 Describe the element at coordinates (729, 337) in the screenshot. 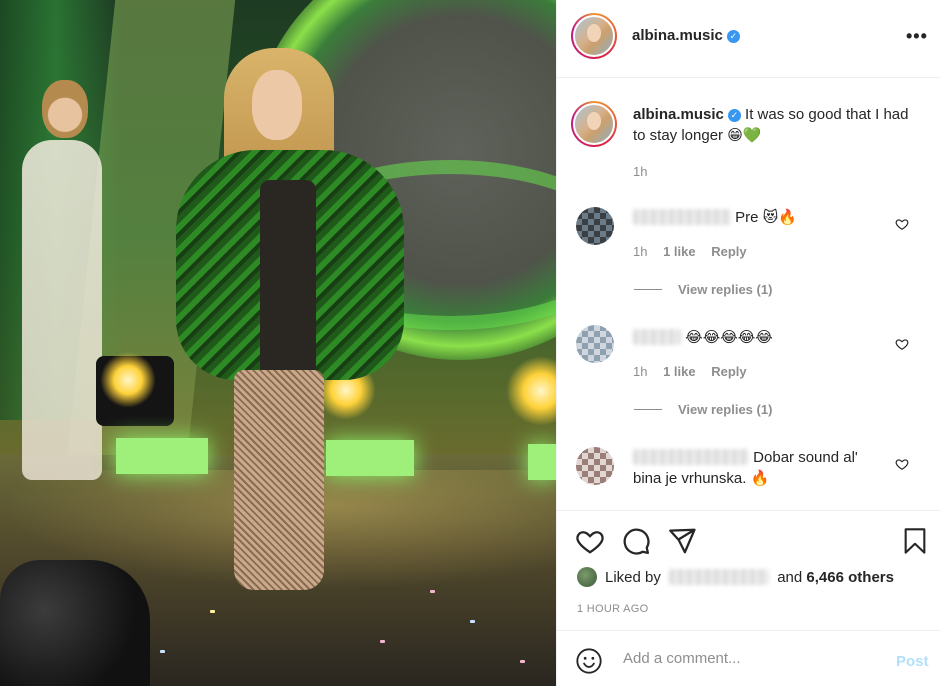

I see `comment-text: 😂😂😂😂😂` at that location.